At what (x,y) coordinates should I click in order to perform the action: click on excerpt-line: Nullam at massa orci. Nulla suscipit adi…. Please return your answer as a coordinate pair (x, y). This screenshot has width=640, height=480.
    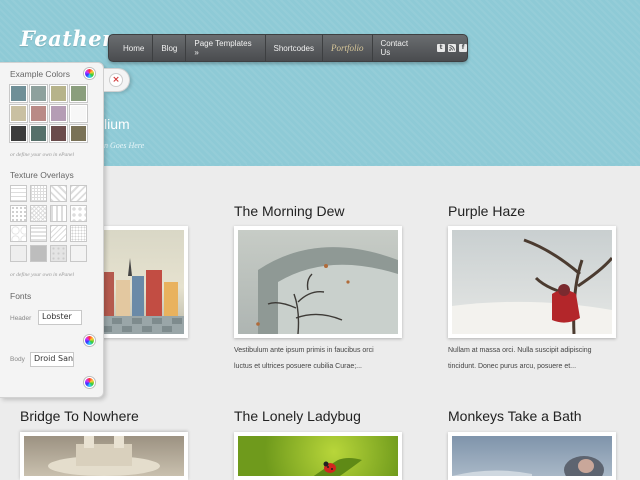
    Looking at the image, I should click on (520, 350).